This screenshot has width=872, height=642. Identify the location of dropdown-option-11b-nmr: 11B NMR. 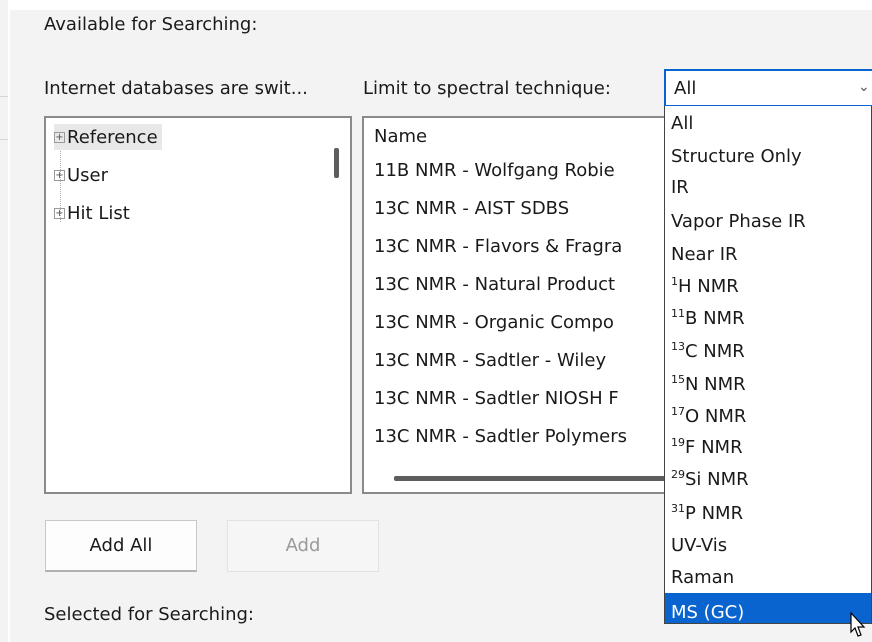
(768, 318).